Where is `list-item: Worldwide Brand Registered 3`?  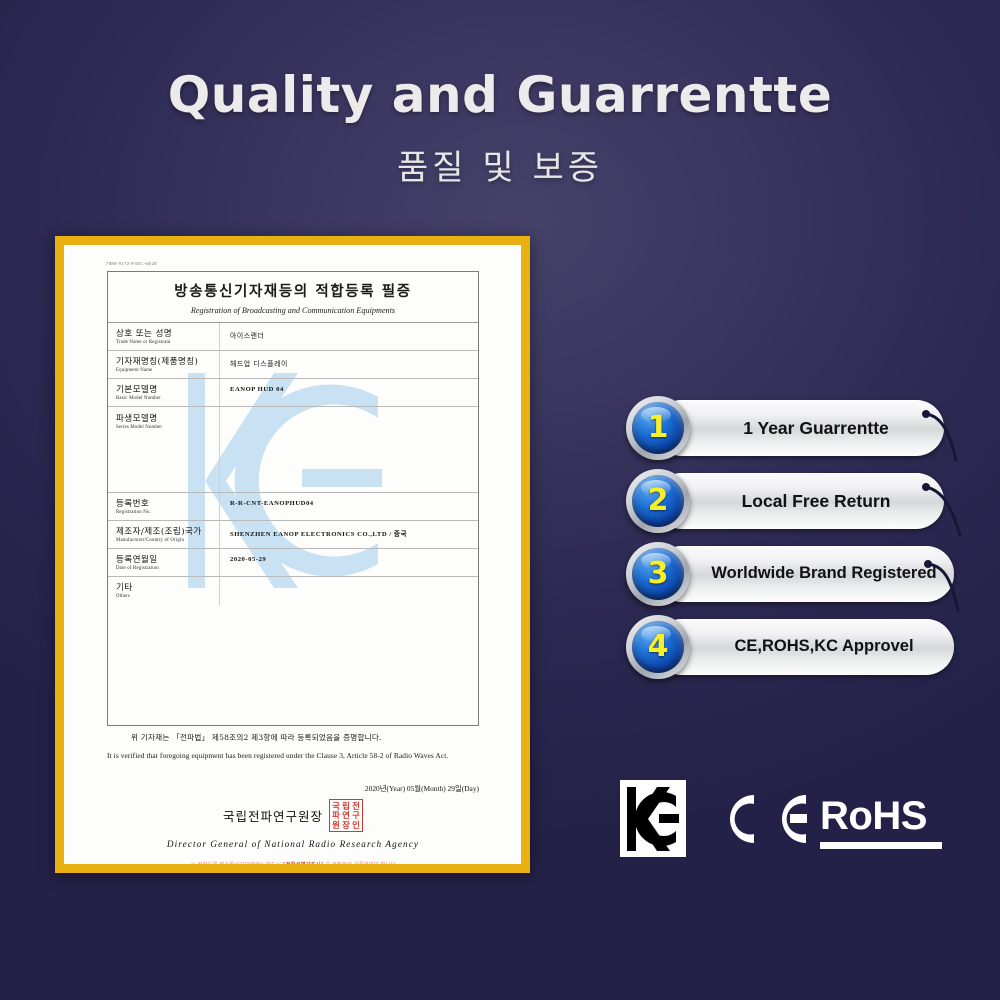
list-item: Worldwide Brand Registered 3 is located at coordinates (793, 577).